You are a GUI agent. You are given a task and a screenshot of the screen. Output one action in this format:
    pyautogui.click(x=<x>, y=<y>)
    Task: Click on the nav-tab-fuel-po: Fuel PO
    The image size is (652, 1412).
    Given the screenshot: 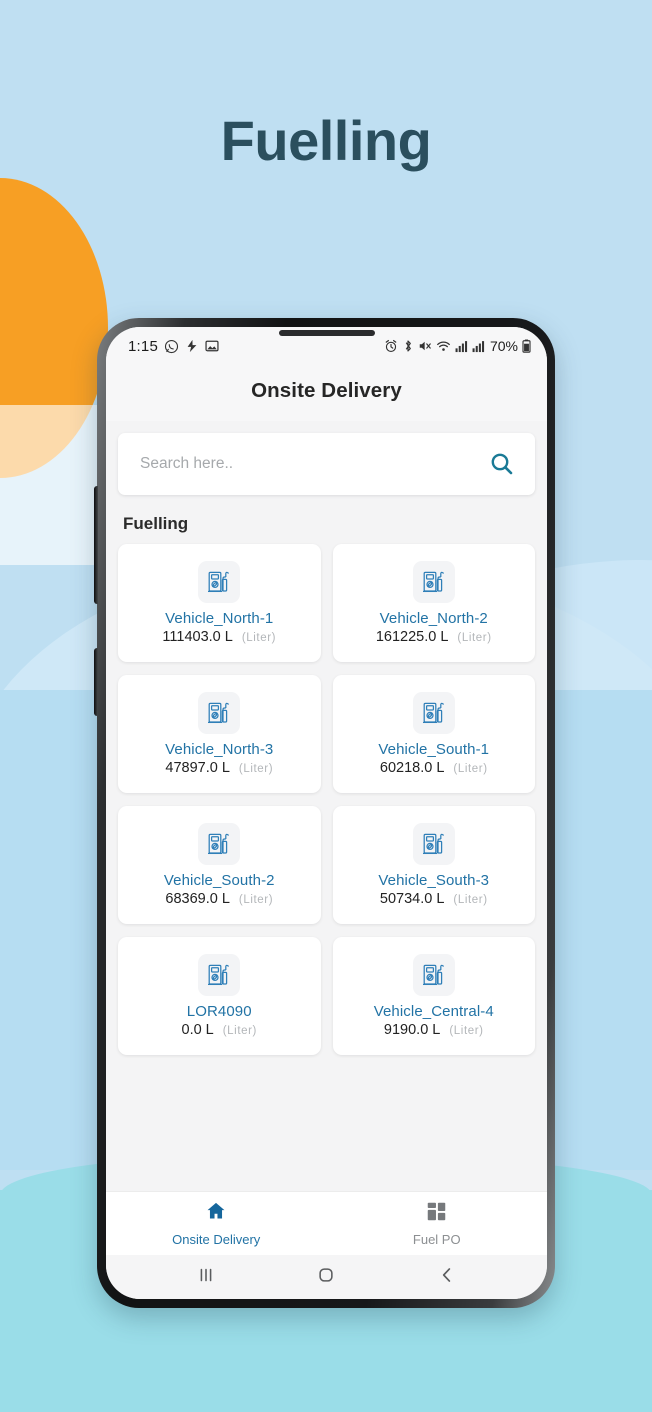 What is the action you would take?
    pyautogui.click(x=437, y=1223)
    